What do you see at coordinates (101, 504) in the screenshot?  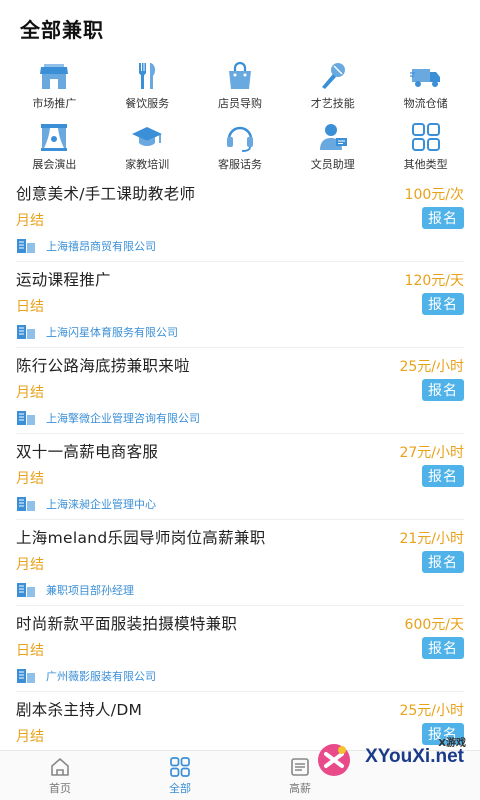 I see `company-name: 上海涞昶企业管理中心` at bounding box center [101, 504].